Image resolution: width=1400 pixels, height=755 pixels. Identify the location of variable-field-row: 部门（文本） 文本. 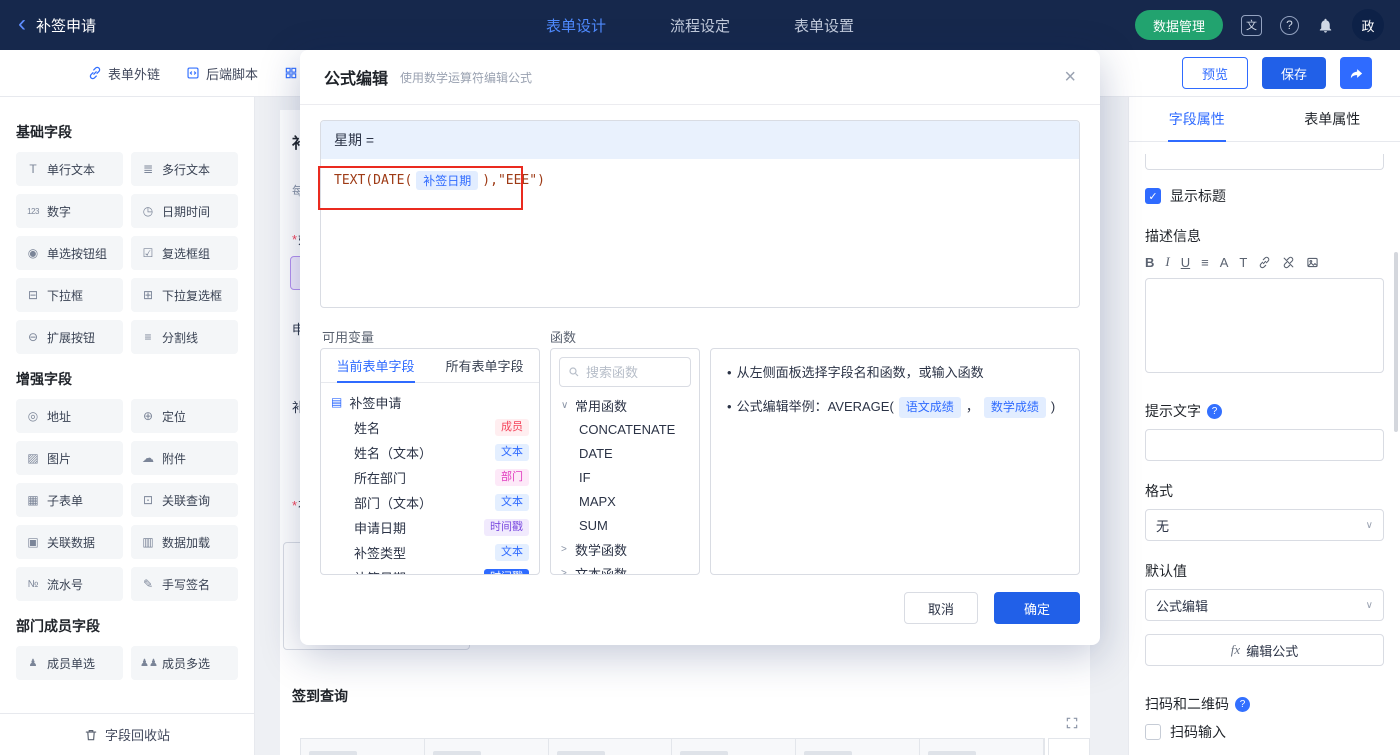
(430, 502).